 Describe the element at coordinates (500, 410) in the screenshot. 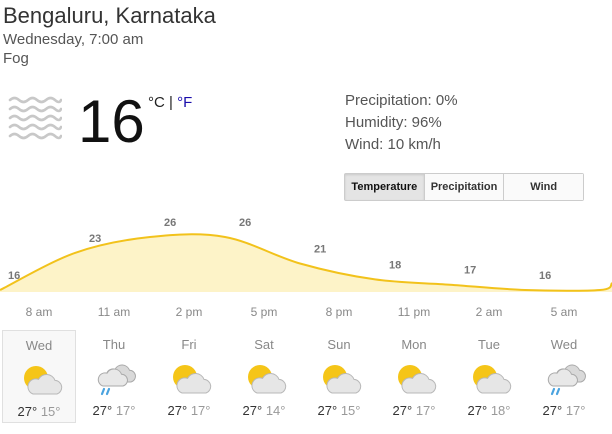

I see `low-temperature: 18°` at that location.